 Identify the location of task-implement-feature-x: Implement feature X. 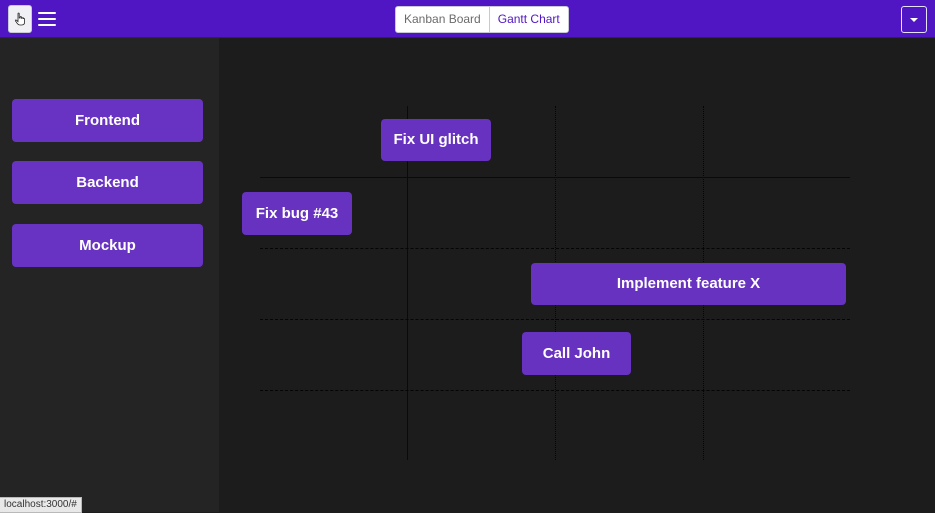
(688, 284).